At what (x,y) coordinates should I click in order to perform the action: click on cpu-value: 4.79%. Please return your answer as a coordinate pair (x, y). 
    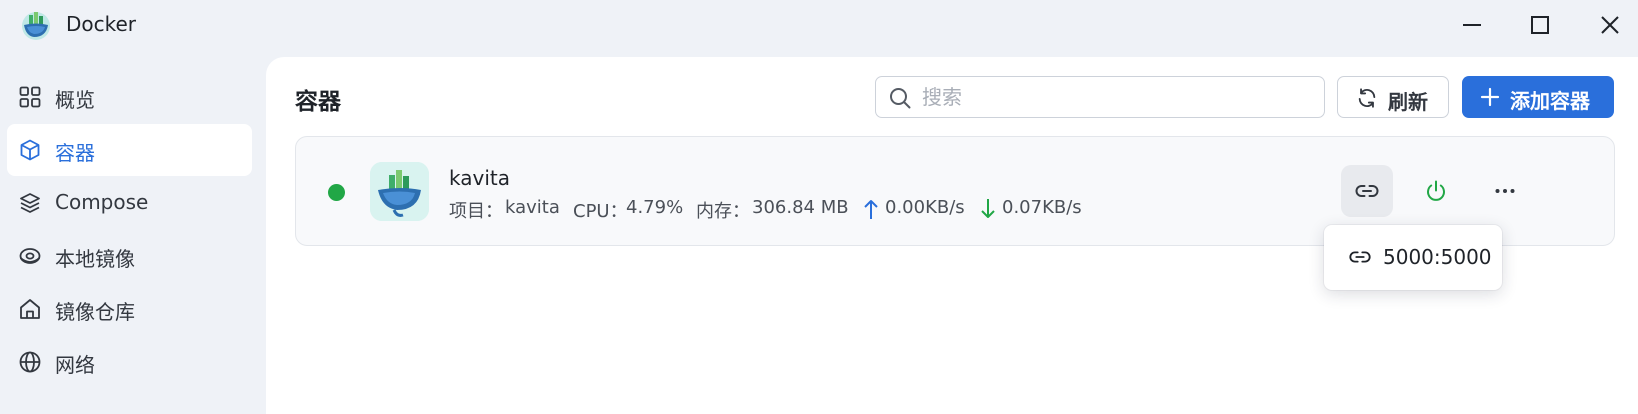
    Looking at the image, I should click on (655, 207).